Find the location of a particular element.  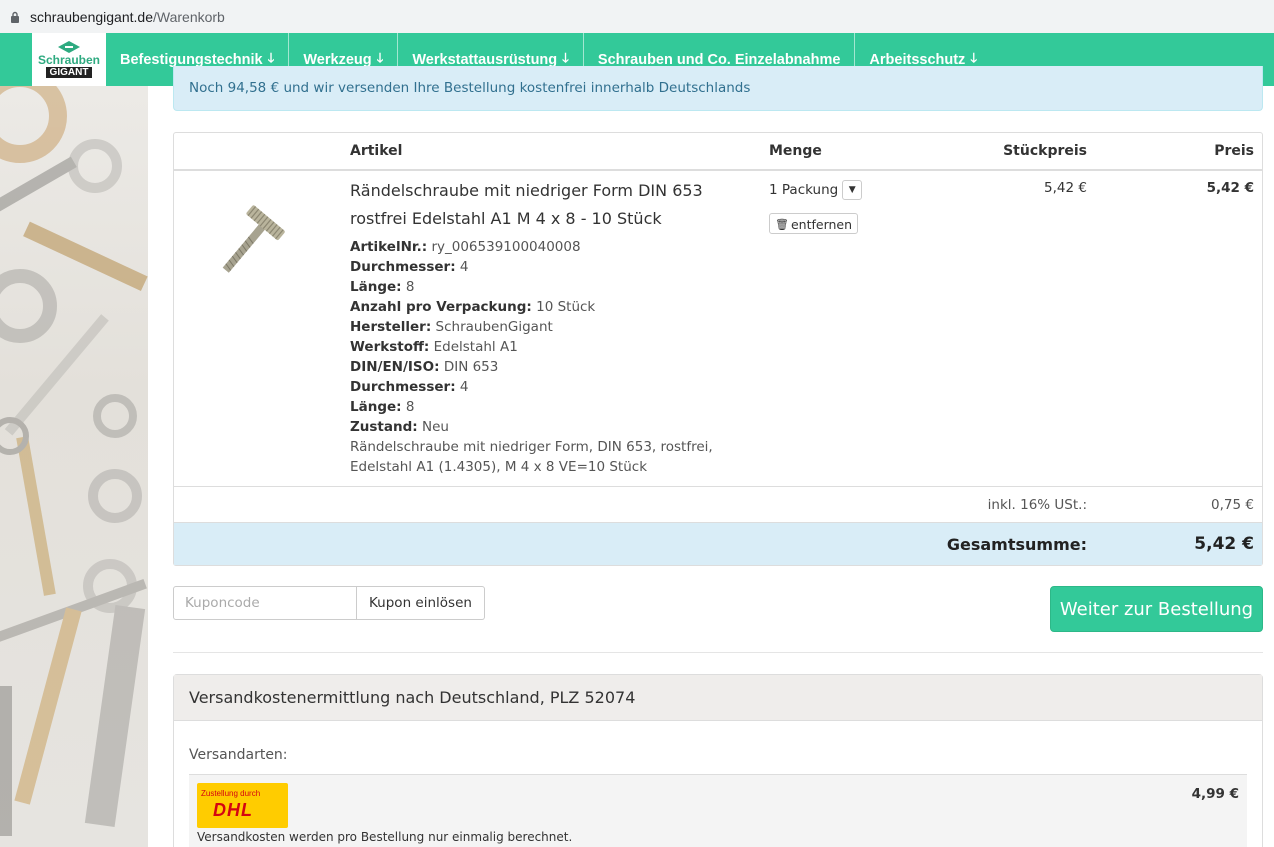

quantity-select: 1 Packung ▼ is located at coordinates (816, 190).